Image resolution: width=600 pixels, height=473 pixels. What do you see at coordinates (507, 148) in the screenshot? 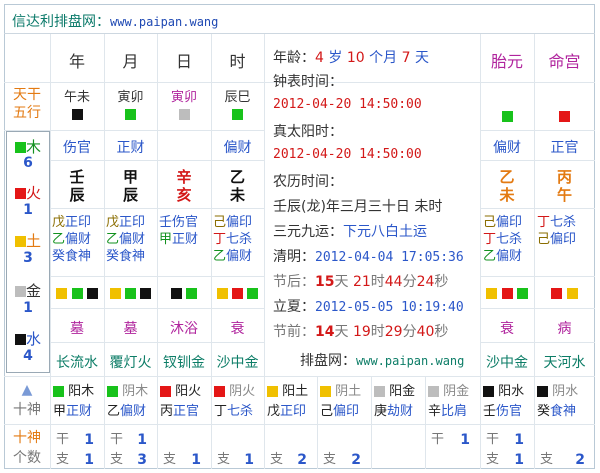
I see `taiyuan-shishen: 偏财` at bounding box center [507, 148].